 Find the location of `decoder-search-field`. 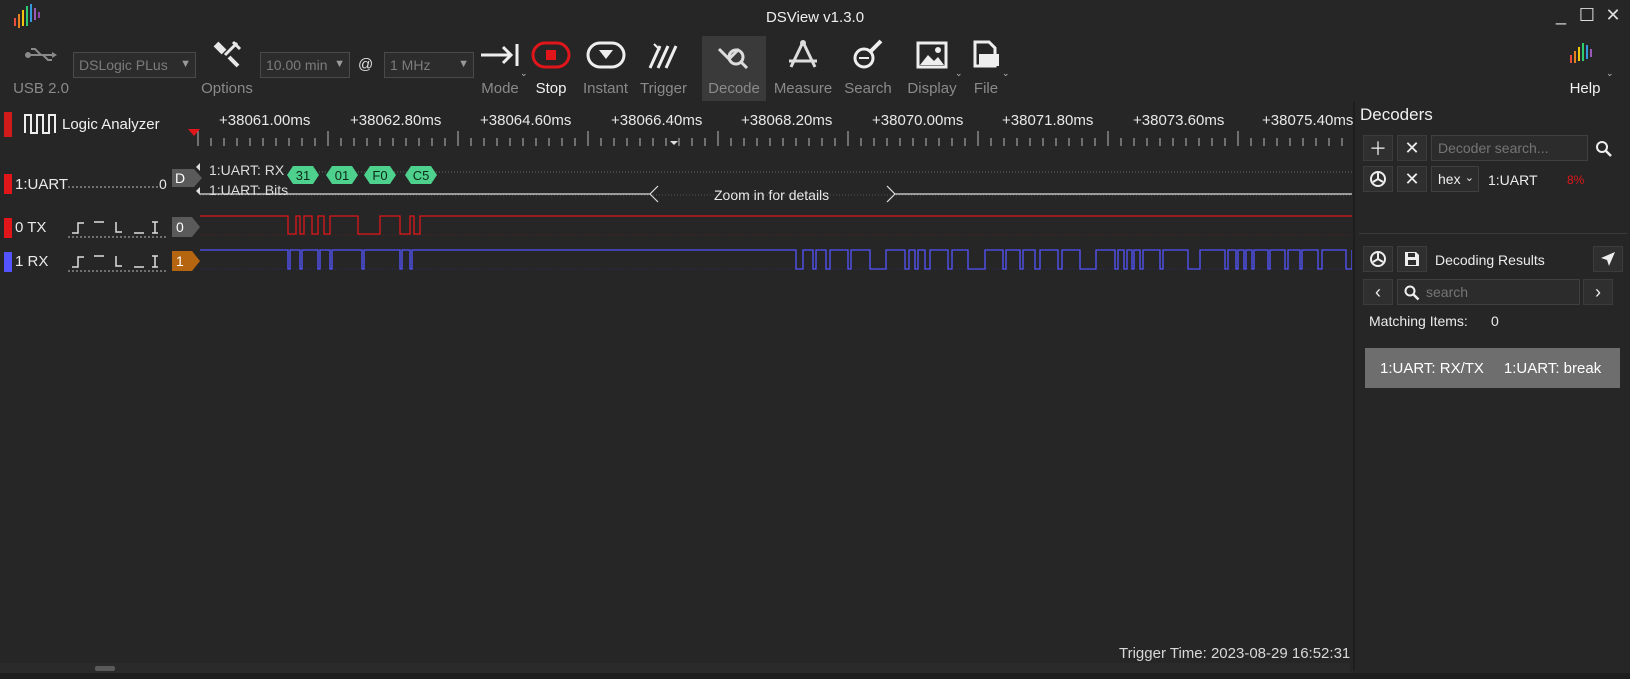

decoder-search-field is located at coordinates (1509, 148).